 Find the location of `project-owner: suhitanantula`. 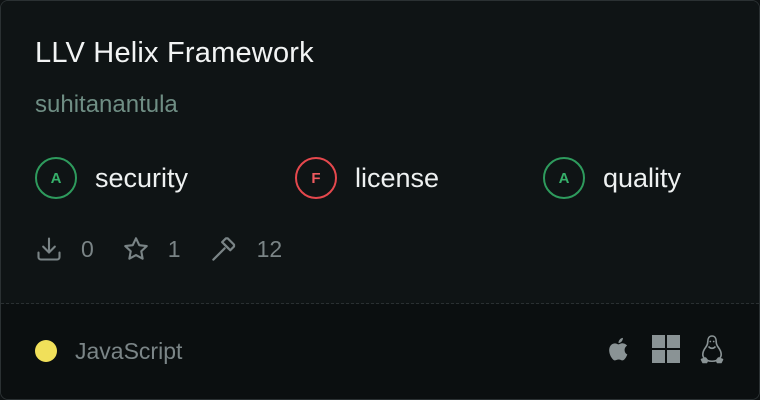

project-owner: suhitanantula is located at coordinates (106, 105).